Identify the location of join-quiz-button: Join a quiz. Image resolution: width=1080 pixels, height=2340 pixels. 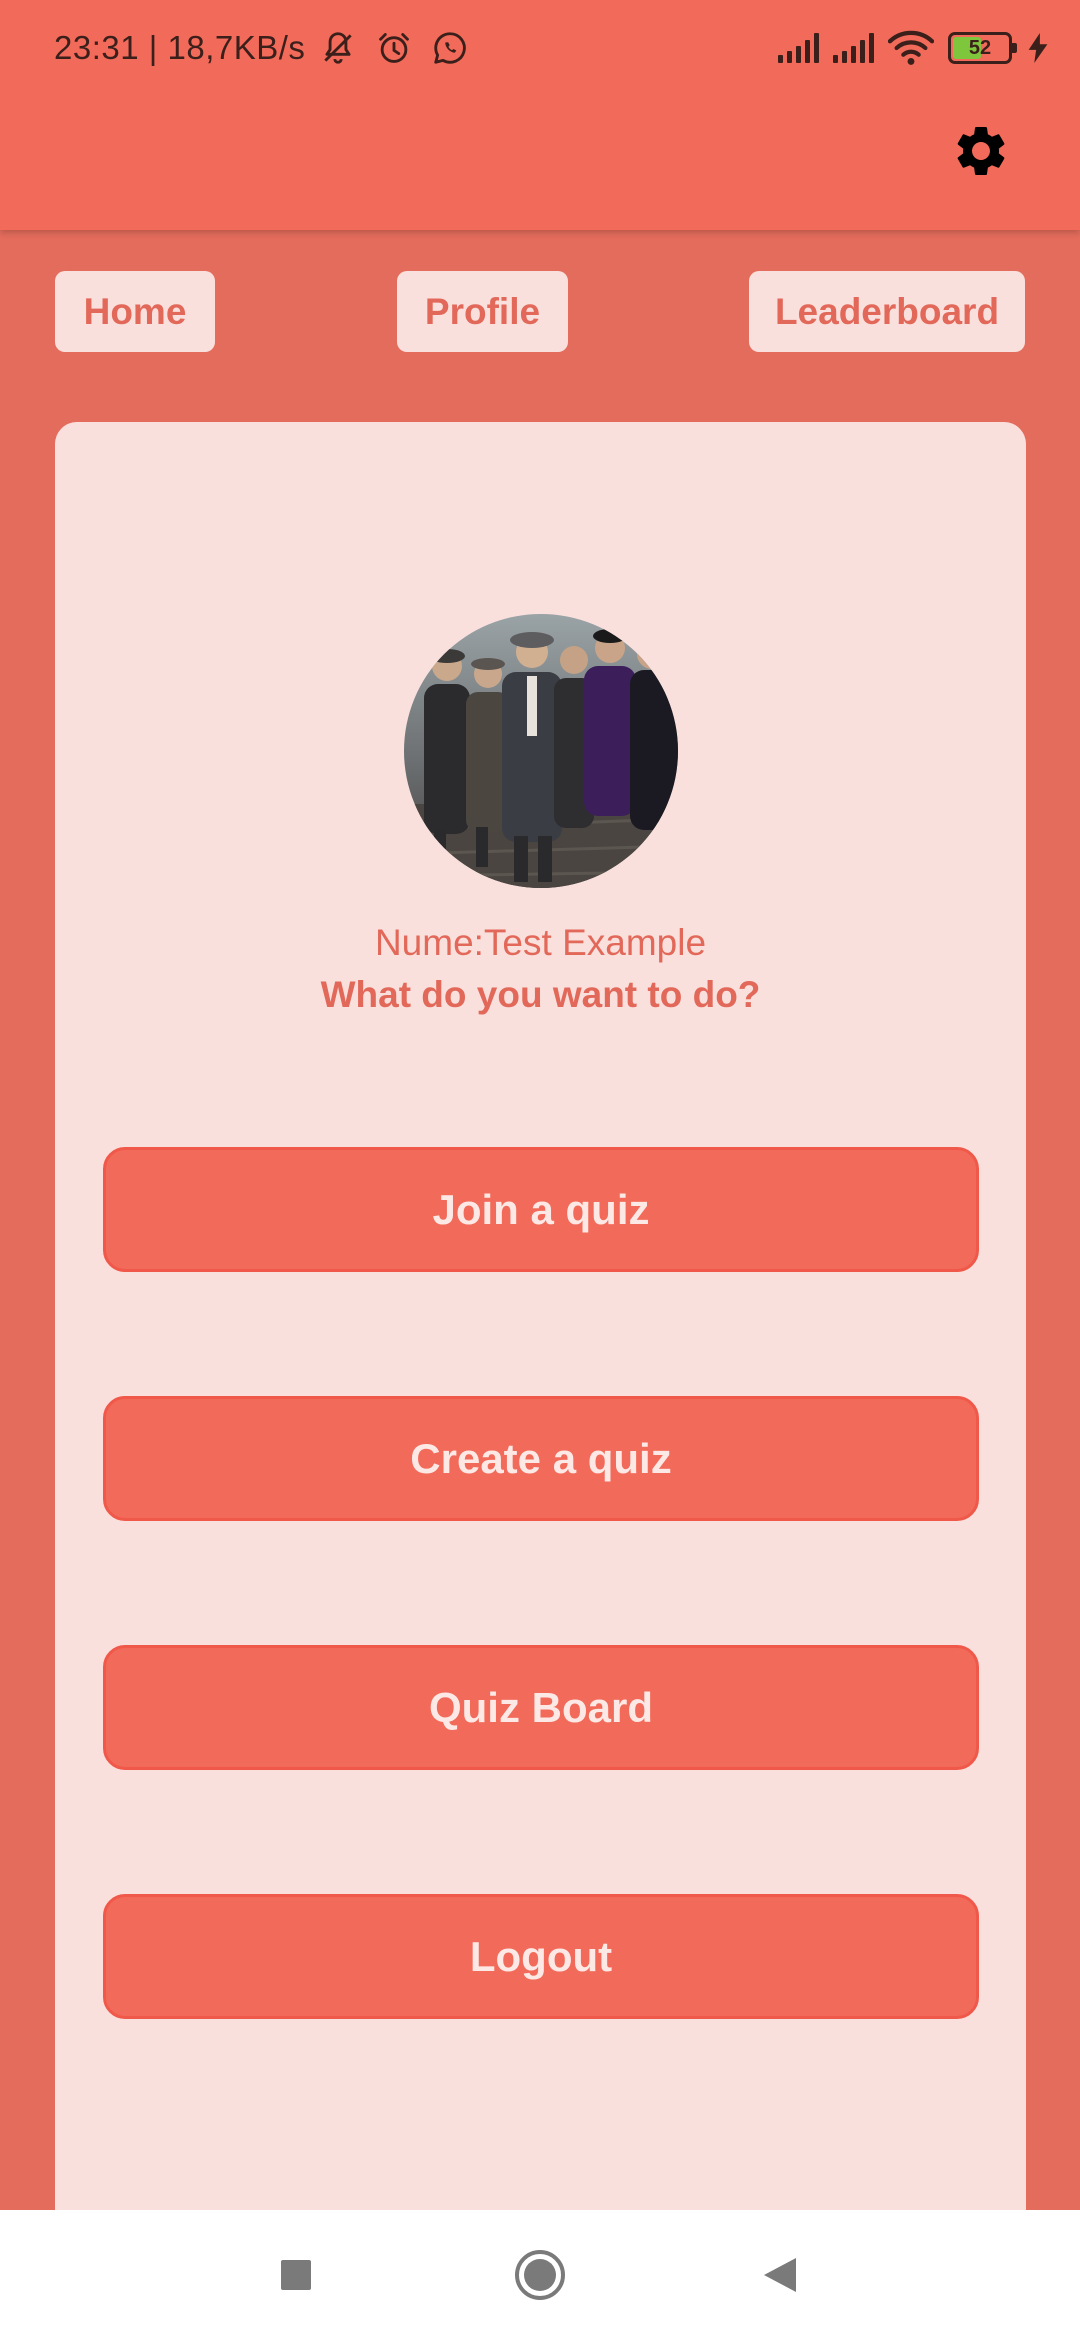
(541, 1209).